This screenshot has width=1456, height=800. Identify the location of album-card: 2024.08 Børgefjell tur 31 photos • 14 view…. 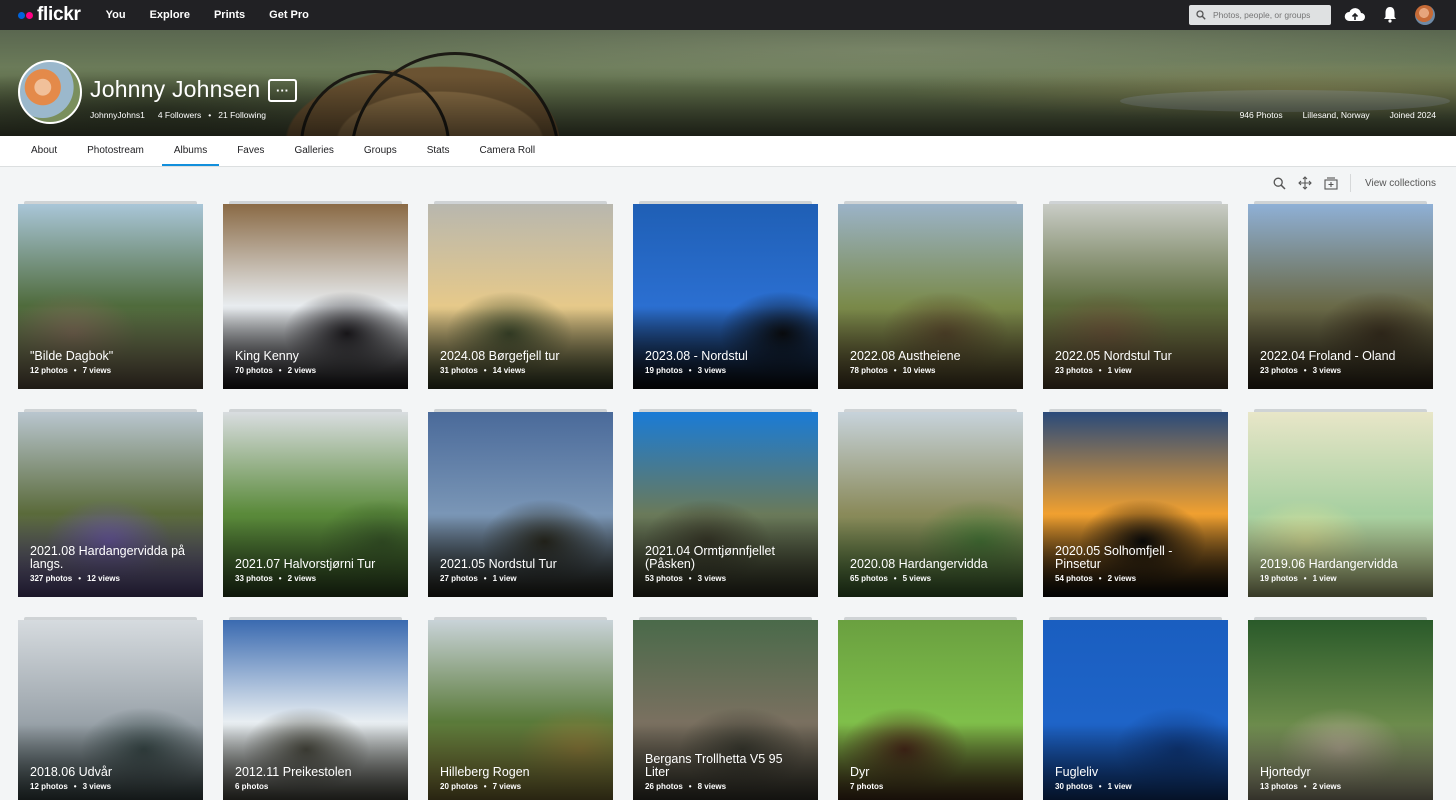
(520, 295).